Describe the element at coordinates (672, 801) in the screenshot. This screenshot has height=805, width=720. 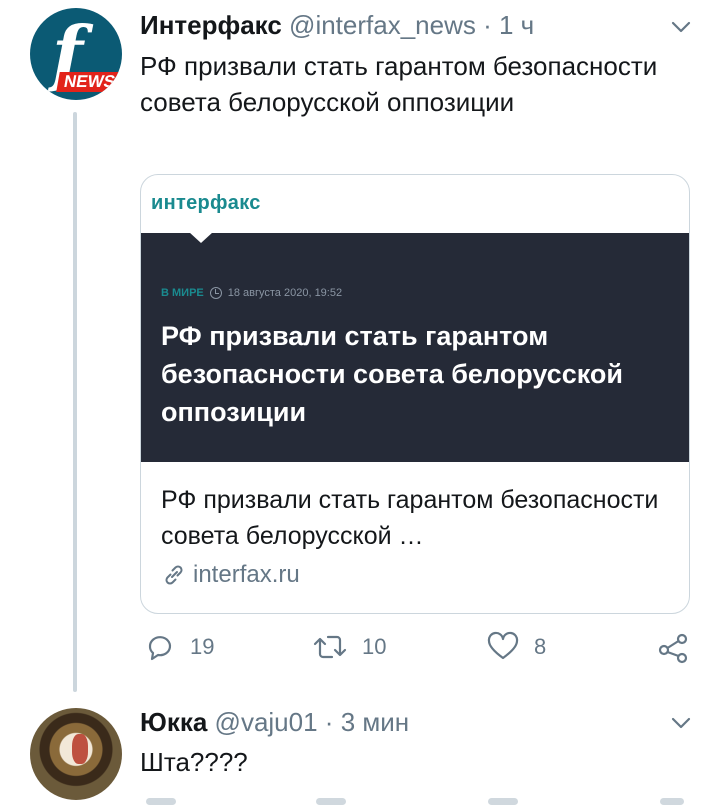
I see `share-action-peek` at that location.